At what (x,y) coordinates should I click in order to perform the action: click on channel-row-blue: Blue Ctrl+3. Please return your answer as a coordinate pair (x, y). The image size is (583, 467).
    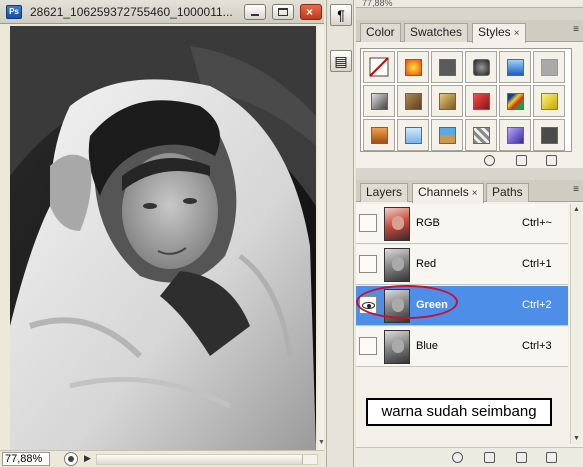
    Looking at the image, I should click on (462, 347).